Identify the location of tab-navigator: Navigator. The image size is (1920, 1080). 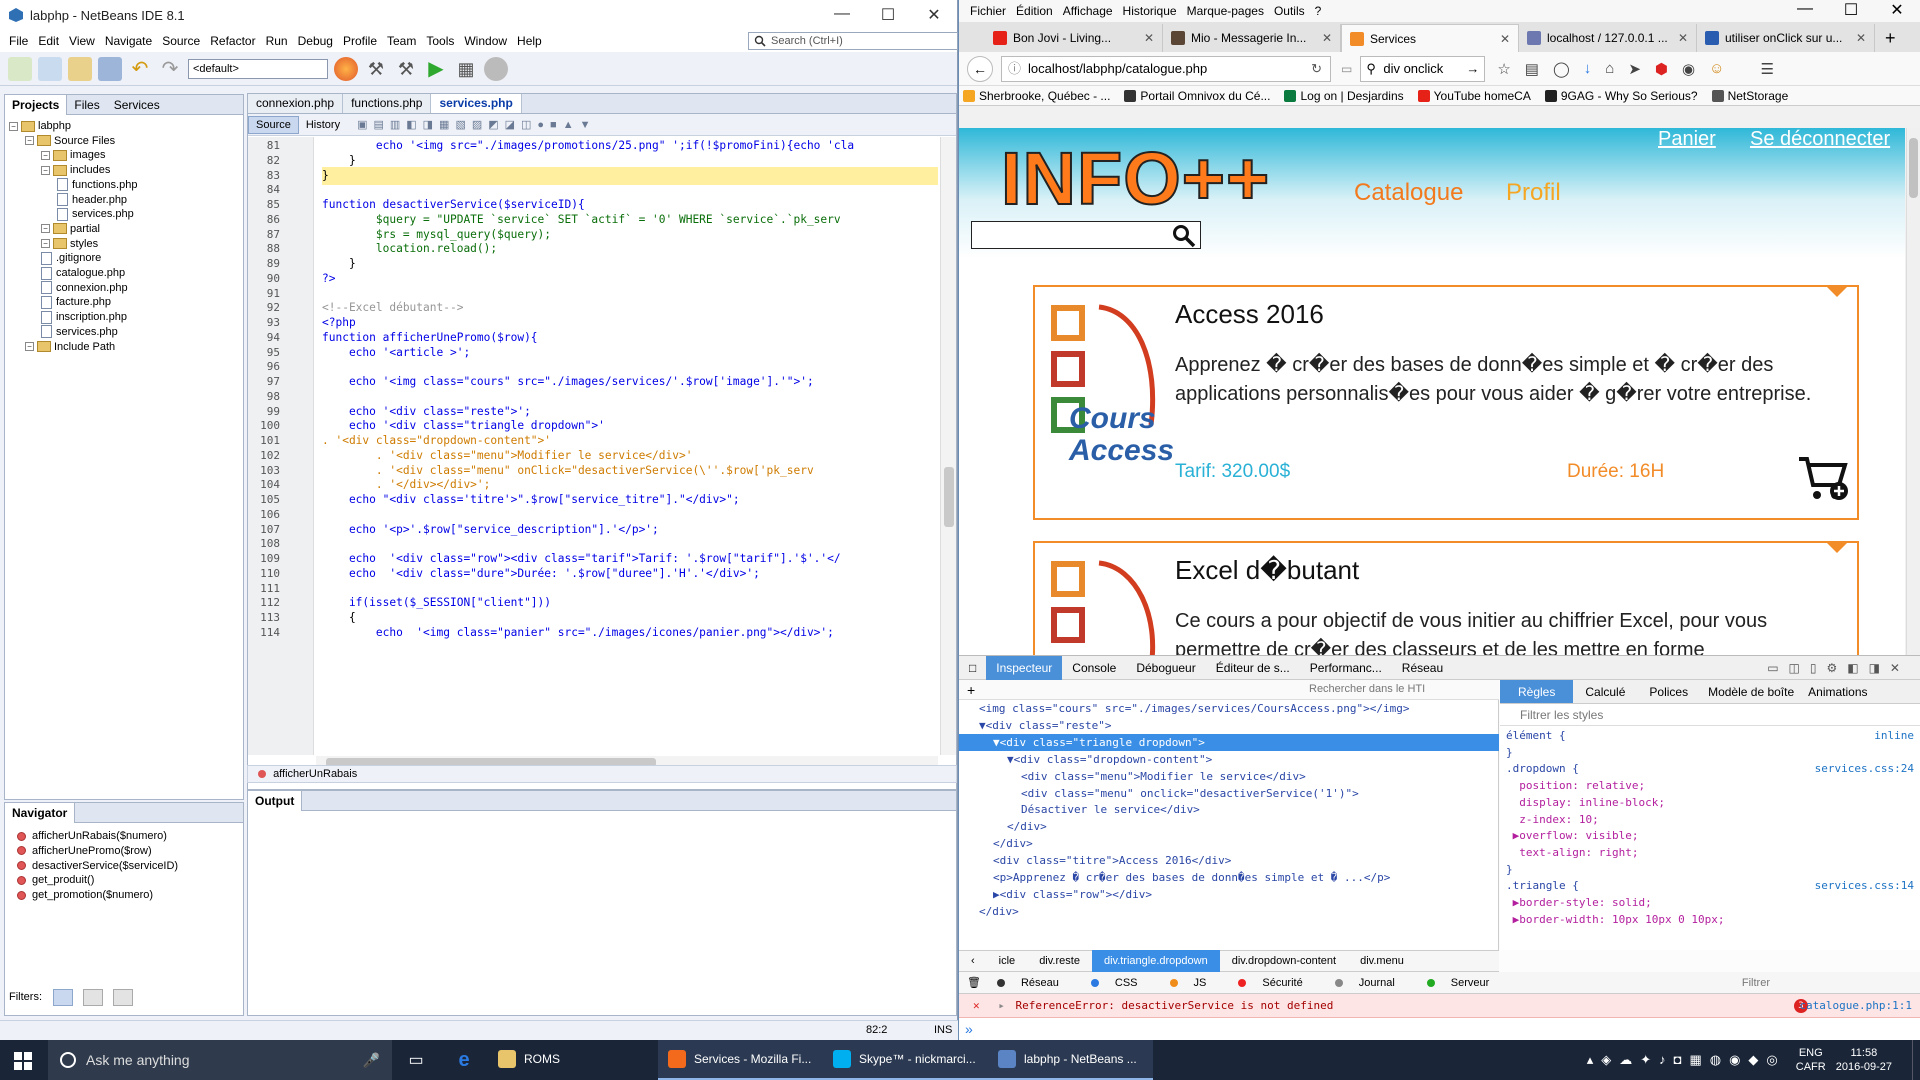
(40, 812).